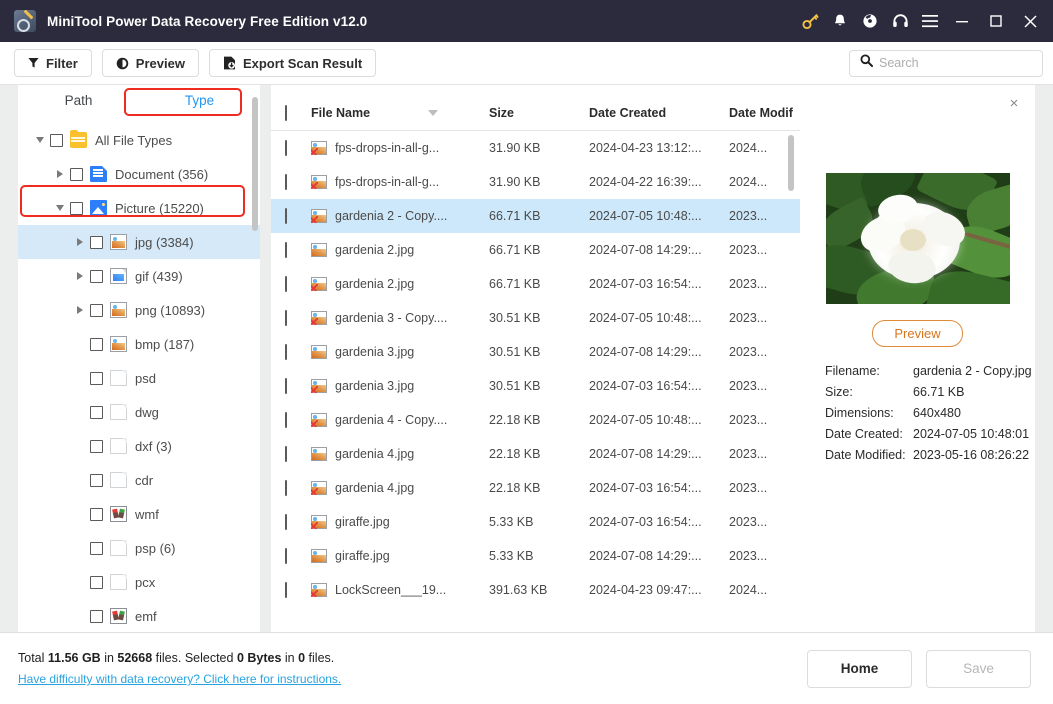  I want to click on key-icon, so click(810, 21).